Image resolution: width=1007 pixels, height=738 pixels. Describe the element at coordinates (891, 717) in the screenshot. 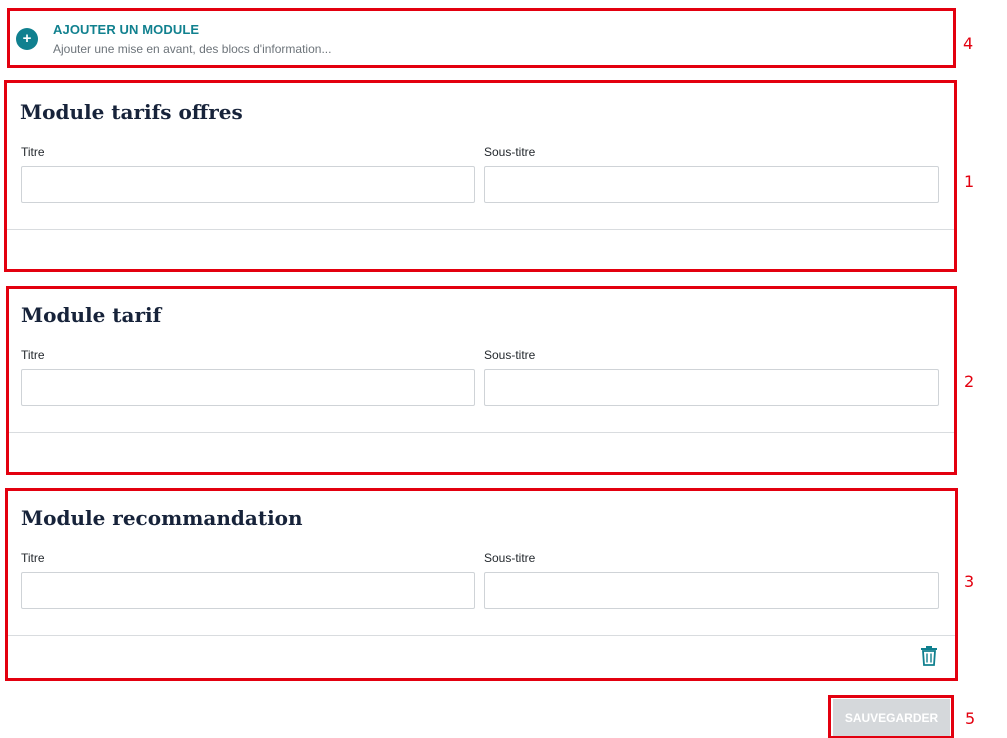

I see `save-button: SAUVEGARDER` at that location.